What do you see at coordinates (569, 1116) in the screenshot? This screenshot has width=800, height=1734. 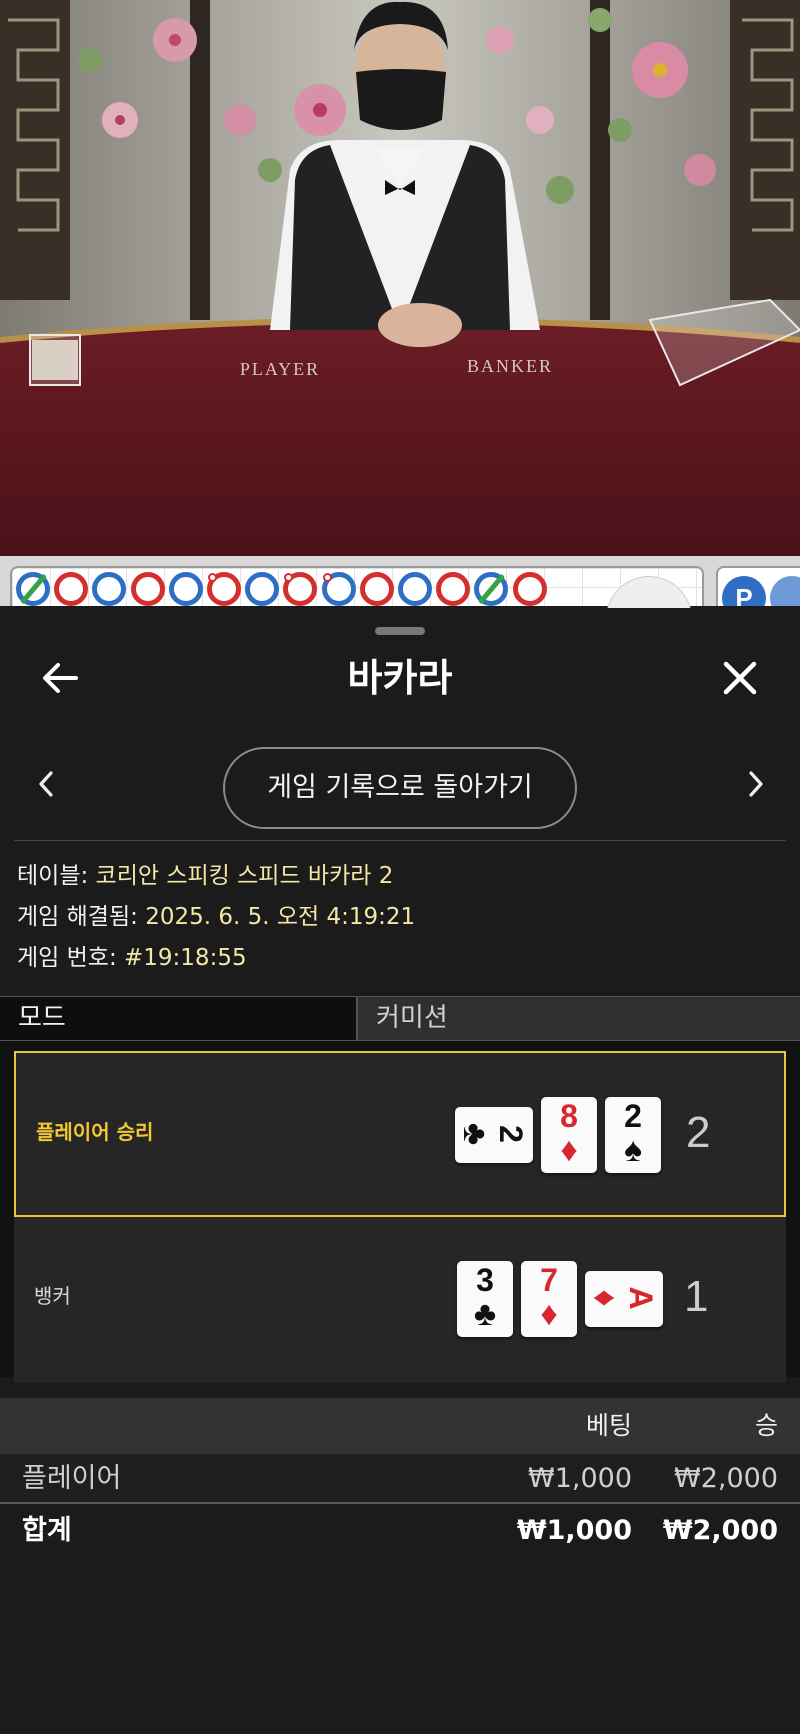 I see `card-rank: 8` at bounding box center [569, 1116].